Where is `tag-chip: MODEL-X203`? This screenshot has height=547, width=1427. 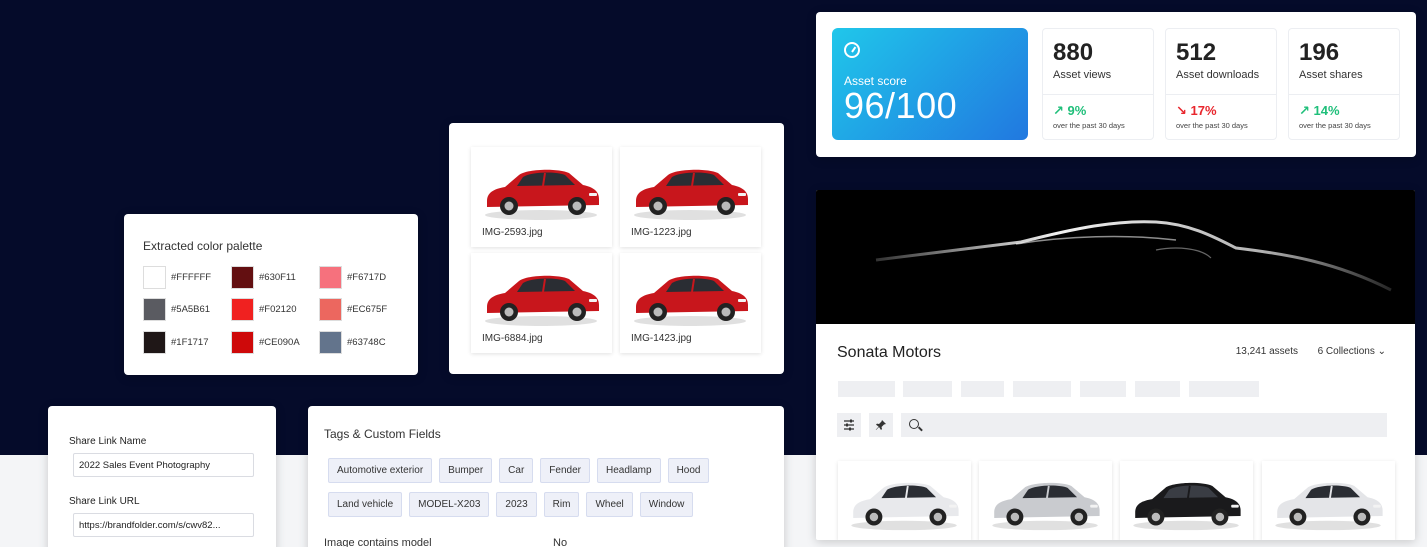
tag-chip: MODEL-X203 is located at coordinates (449, 504).